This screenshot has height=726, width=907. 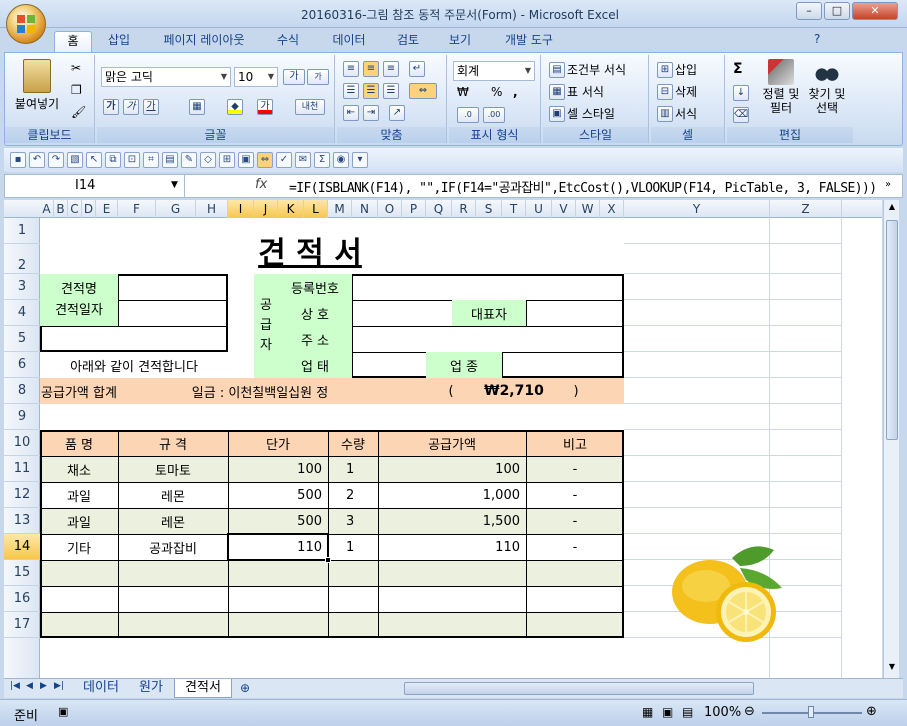 I want to click on vertical-scrollbar: ▲ ▼, so click(x=891, y=439).